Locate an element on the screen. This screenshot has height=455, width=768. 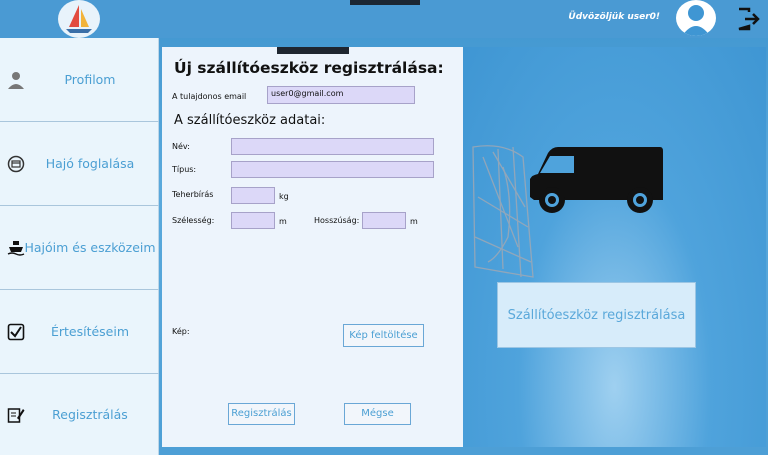
capacity-input is located at coordinates (253, 195).